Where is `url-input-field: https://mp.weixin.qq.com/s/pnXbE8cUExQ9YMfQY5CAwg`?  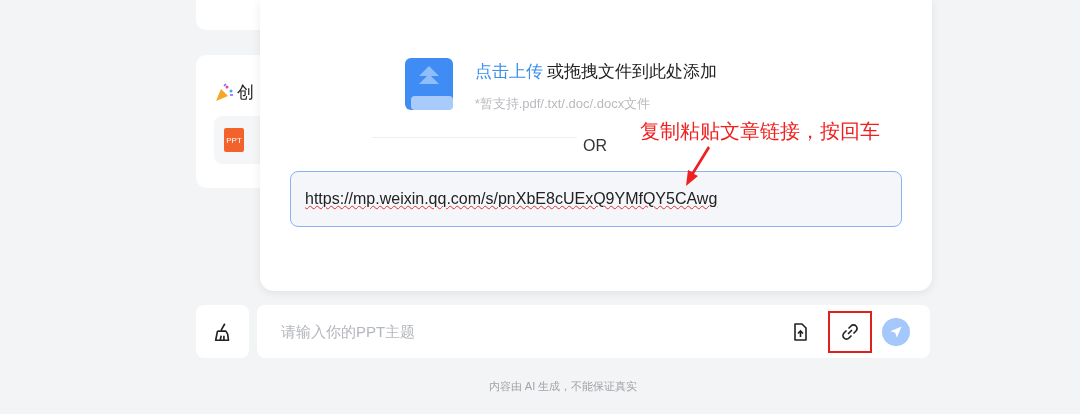
url-input-field: https://mp.weixin.qq.com/s/pnXbE8cUExQ9YMfQY5CAwg is located at coordinates (596, 199).